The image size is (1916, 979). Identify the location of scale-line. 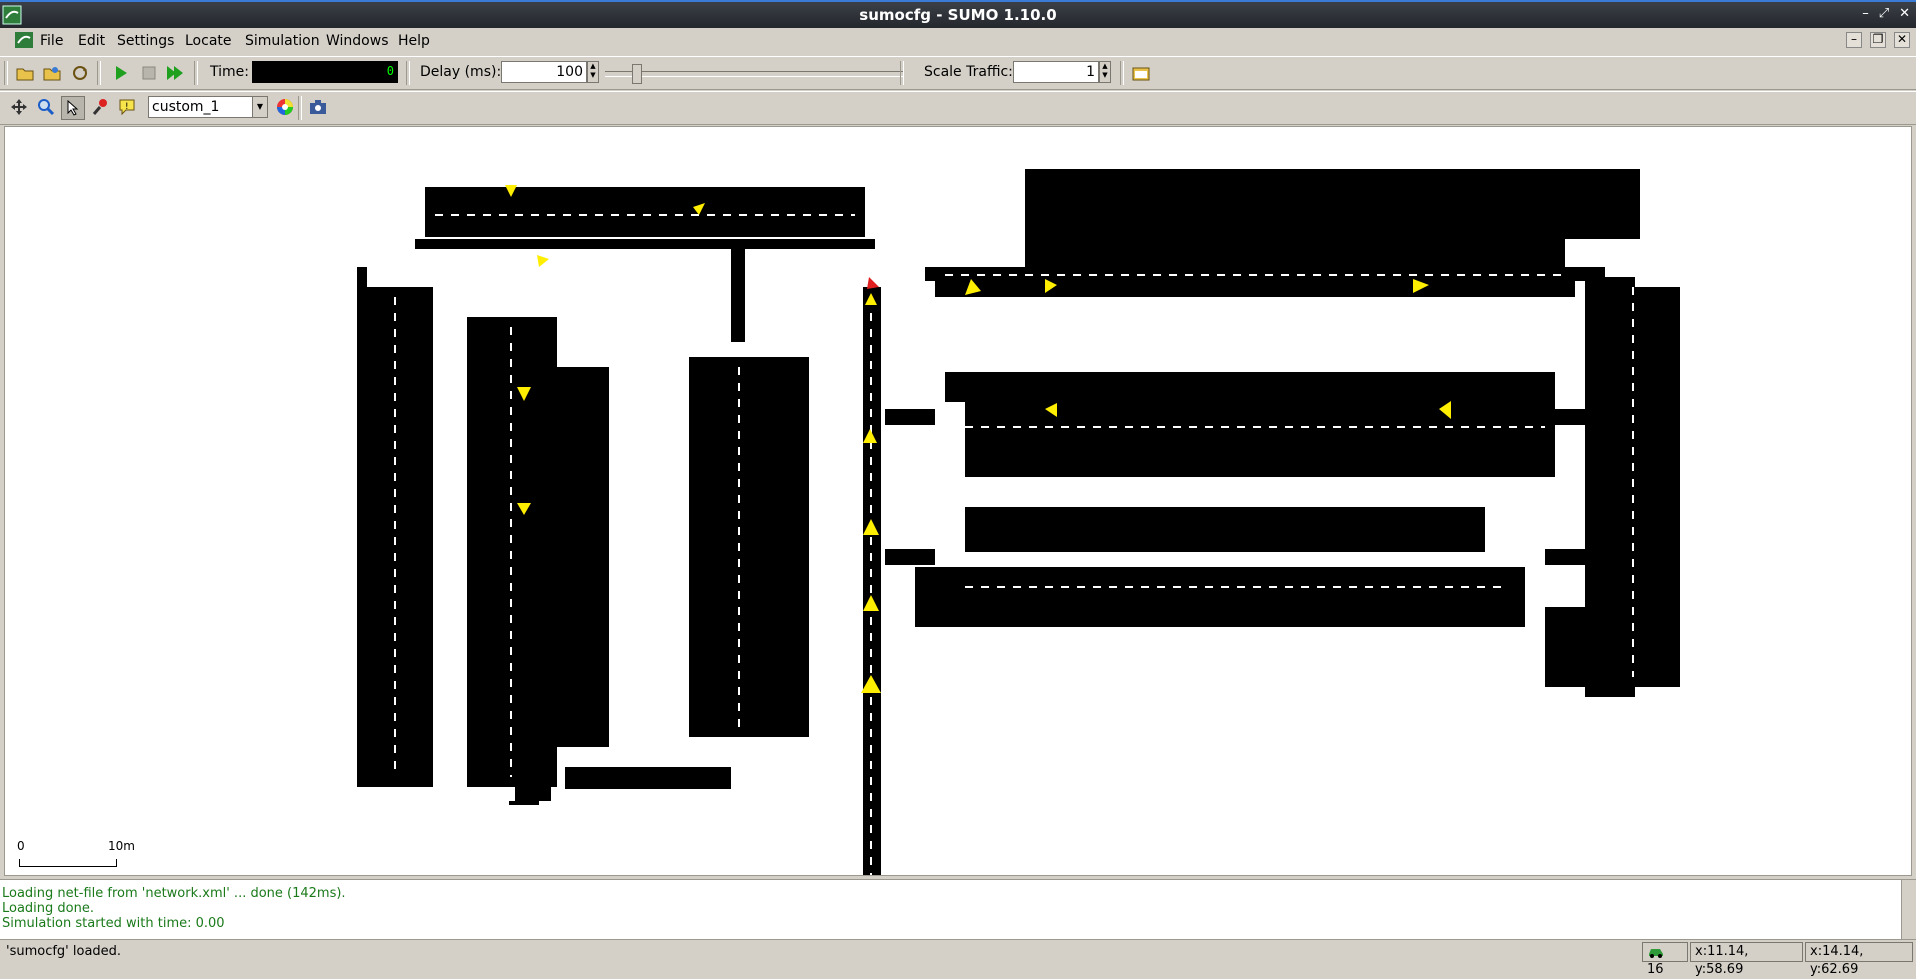
(68, 863).